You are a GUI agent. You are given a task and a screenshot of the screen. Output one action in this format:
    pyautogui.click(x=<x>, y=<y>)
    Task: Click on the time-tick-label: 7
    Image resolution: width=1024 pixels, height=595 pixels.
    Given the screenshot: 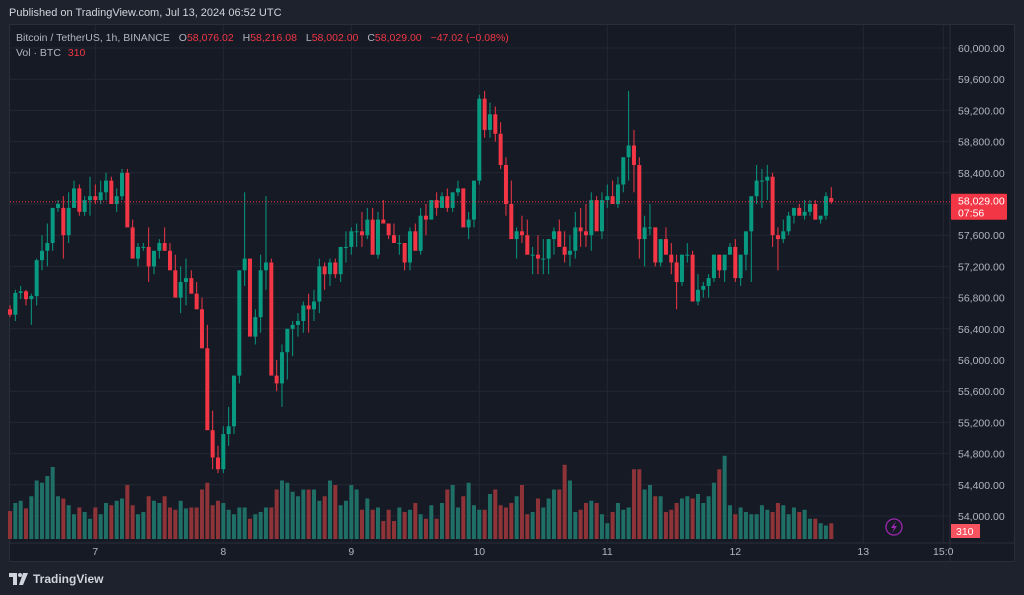 What is the action you would take?
    pyautogui.click(x=95, y=552)
    